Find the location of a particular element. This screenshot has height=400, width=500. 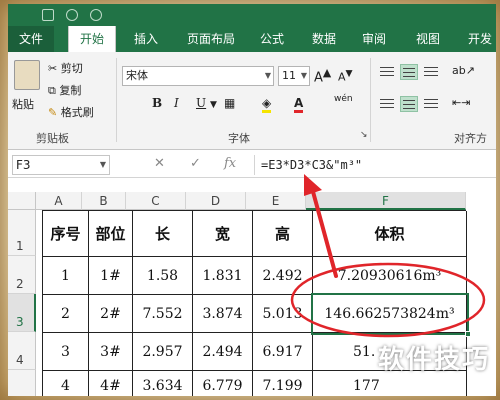

redo-icon is located at coordinates (96, 15).